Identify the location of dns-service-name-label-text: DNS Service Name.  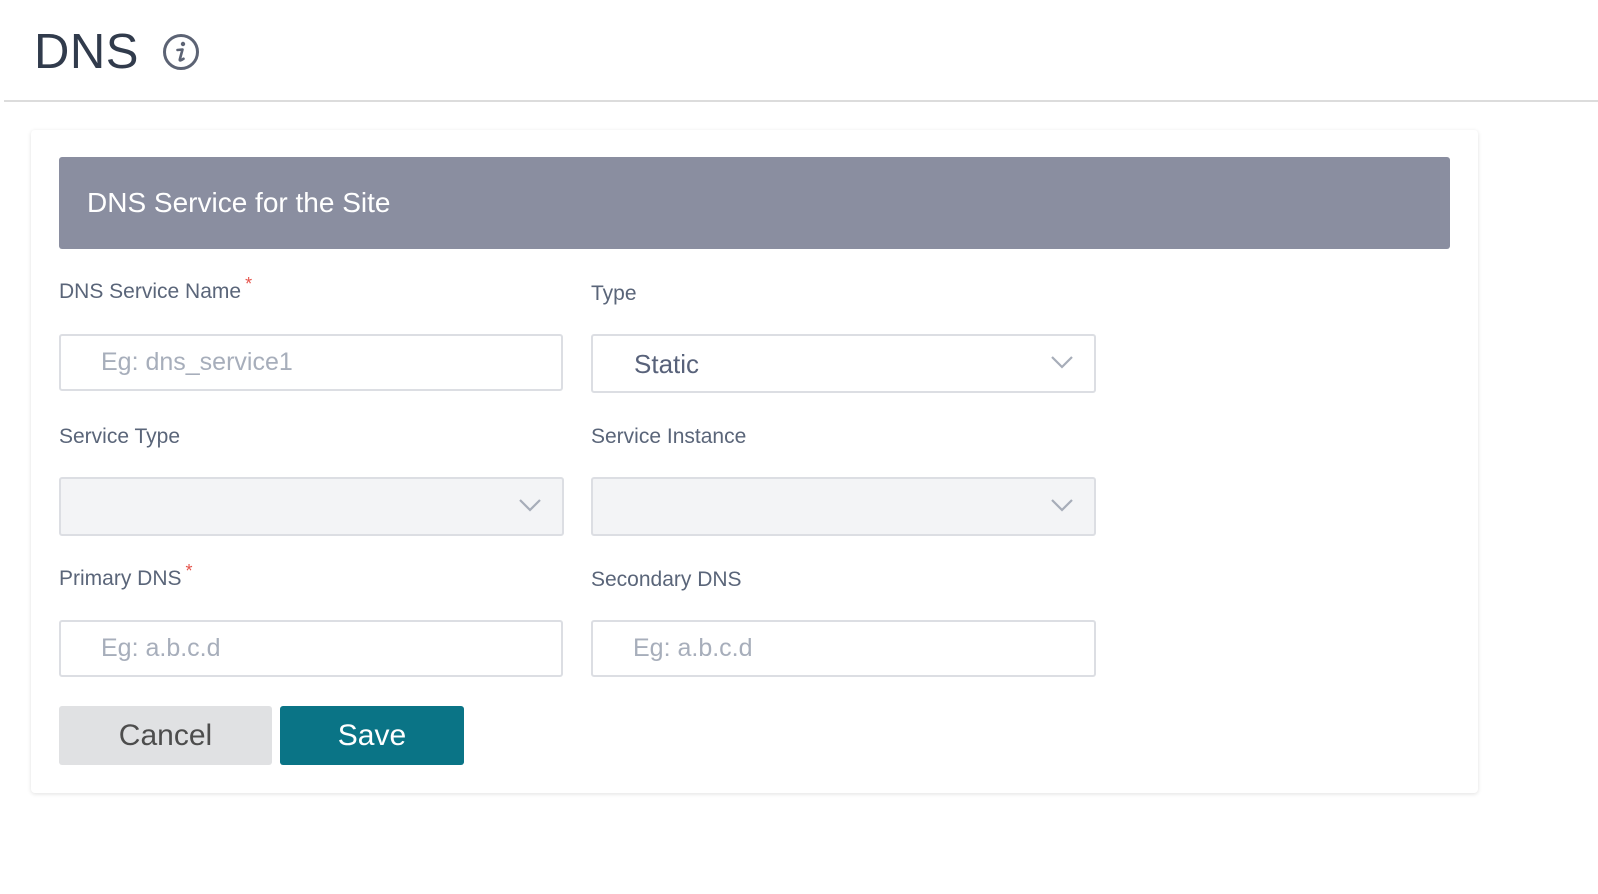
(150, 291).